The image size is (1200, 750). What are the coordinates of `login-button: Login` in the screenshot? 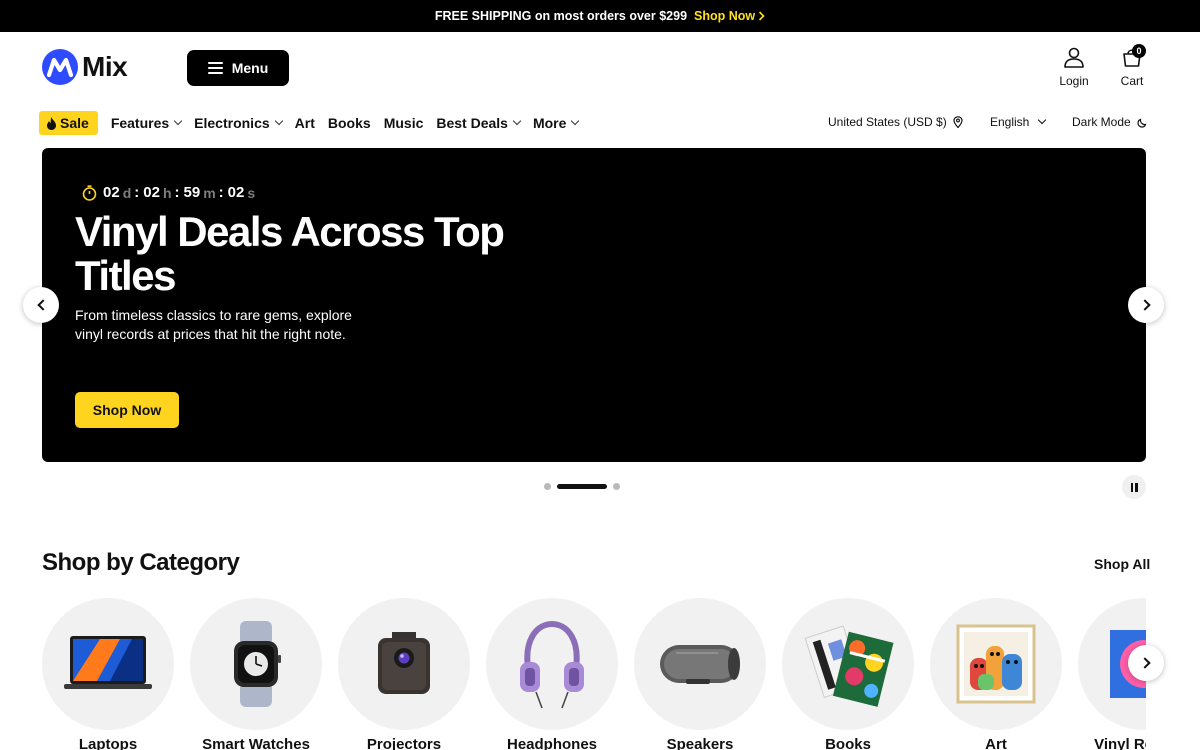 It's located at (1074, 67).